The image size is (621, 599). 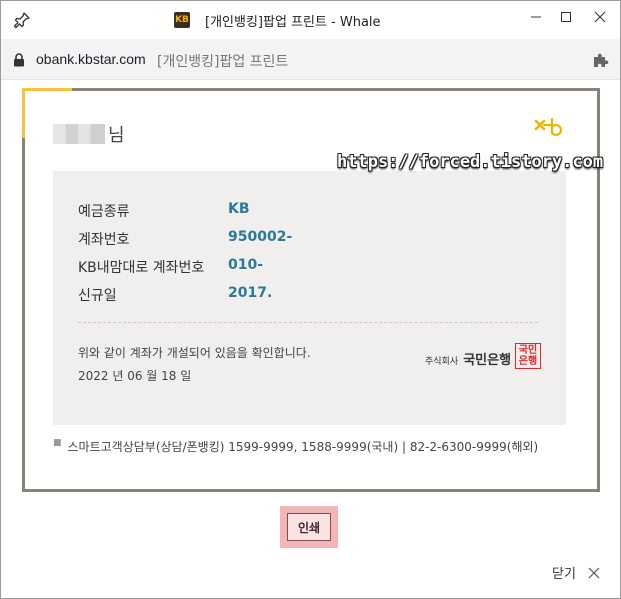 I want to click on frame-accent-top, so click(x=47, y=89).